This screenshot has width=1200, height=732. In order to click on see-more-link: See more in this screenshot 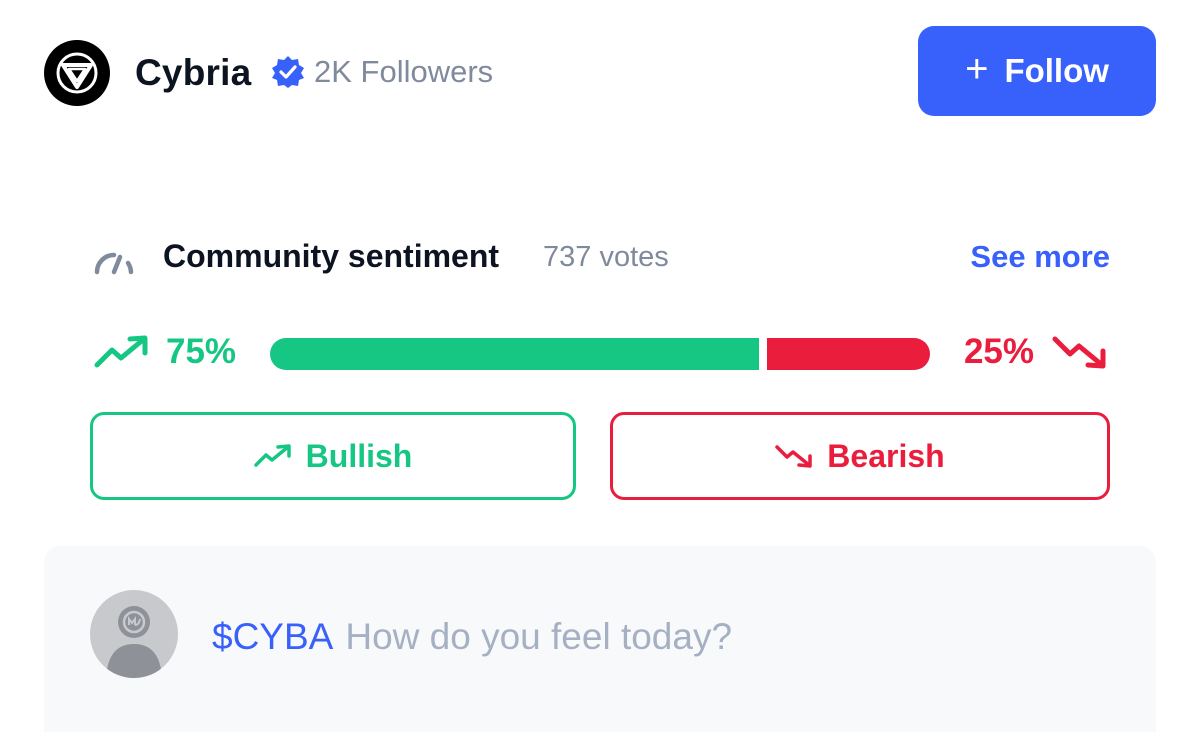, I will do `click(1040, 257)`.